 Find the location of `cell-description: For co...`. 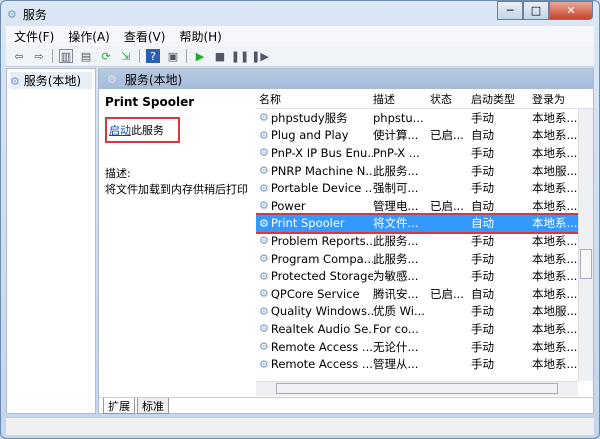

cell-description: For co... is located at coordinates (396, 328).